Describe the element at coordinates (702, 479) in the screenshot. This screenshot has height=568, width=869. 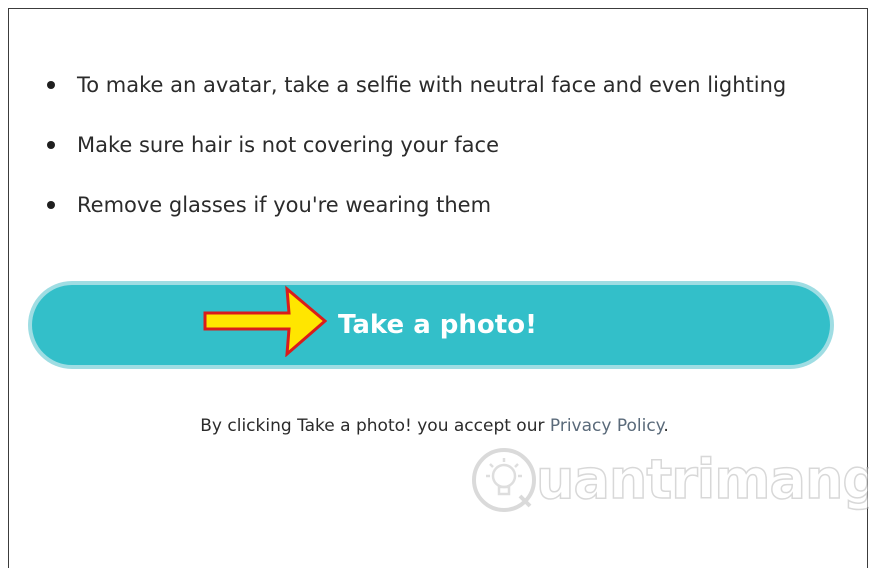
I see `watermark-text: uantrimang` at that location.